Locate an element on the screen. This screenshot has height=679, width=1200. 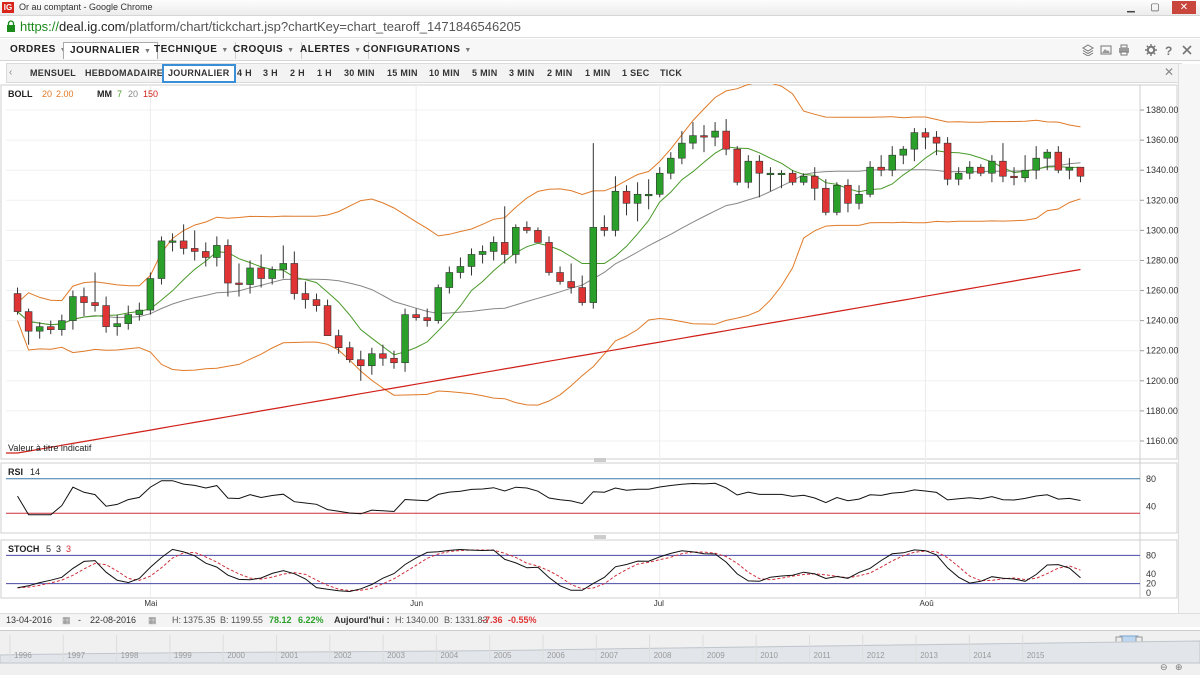
date-to: 22-08-2016 is located at coordinates (113, 620).